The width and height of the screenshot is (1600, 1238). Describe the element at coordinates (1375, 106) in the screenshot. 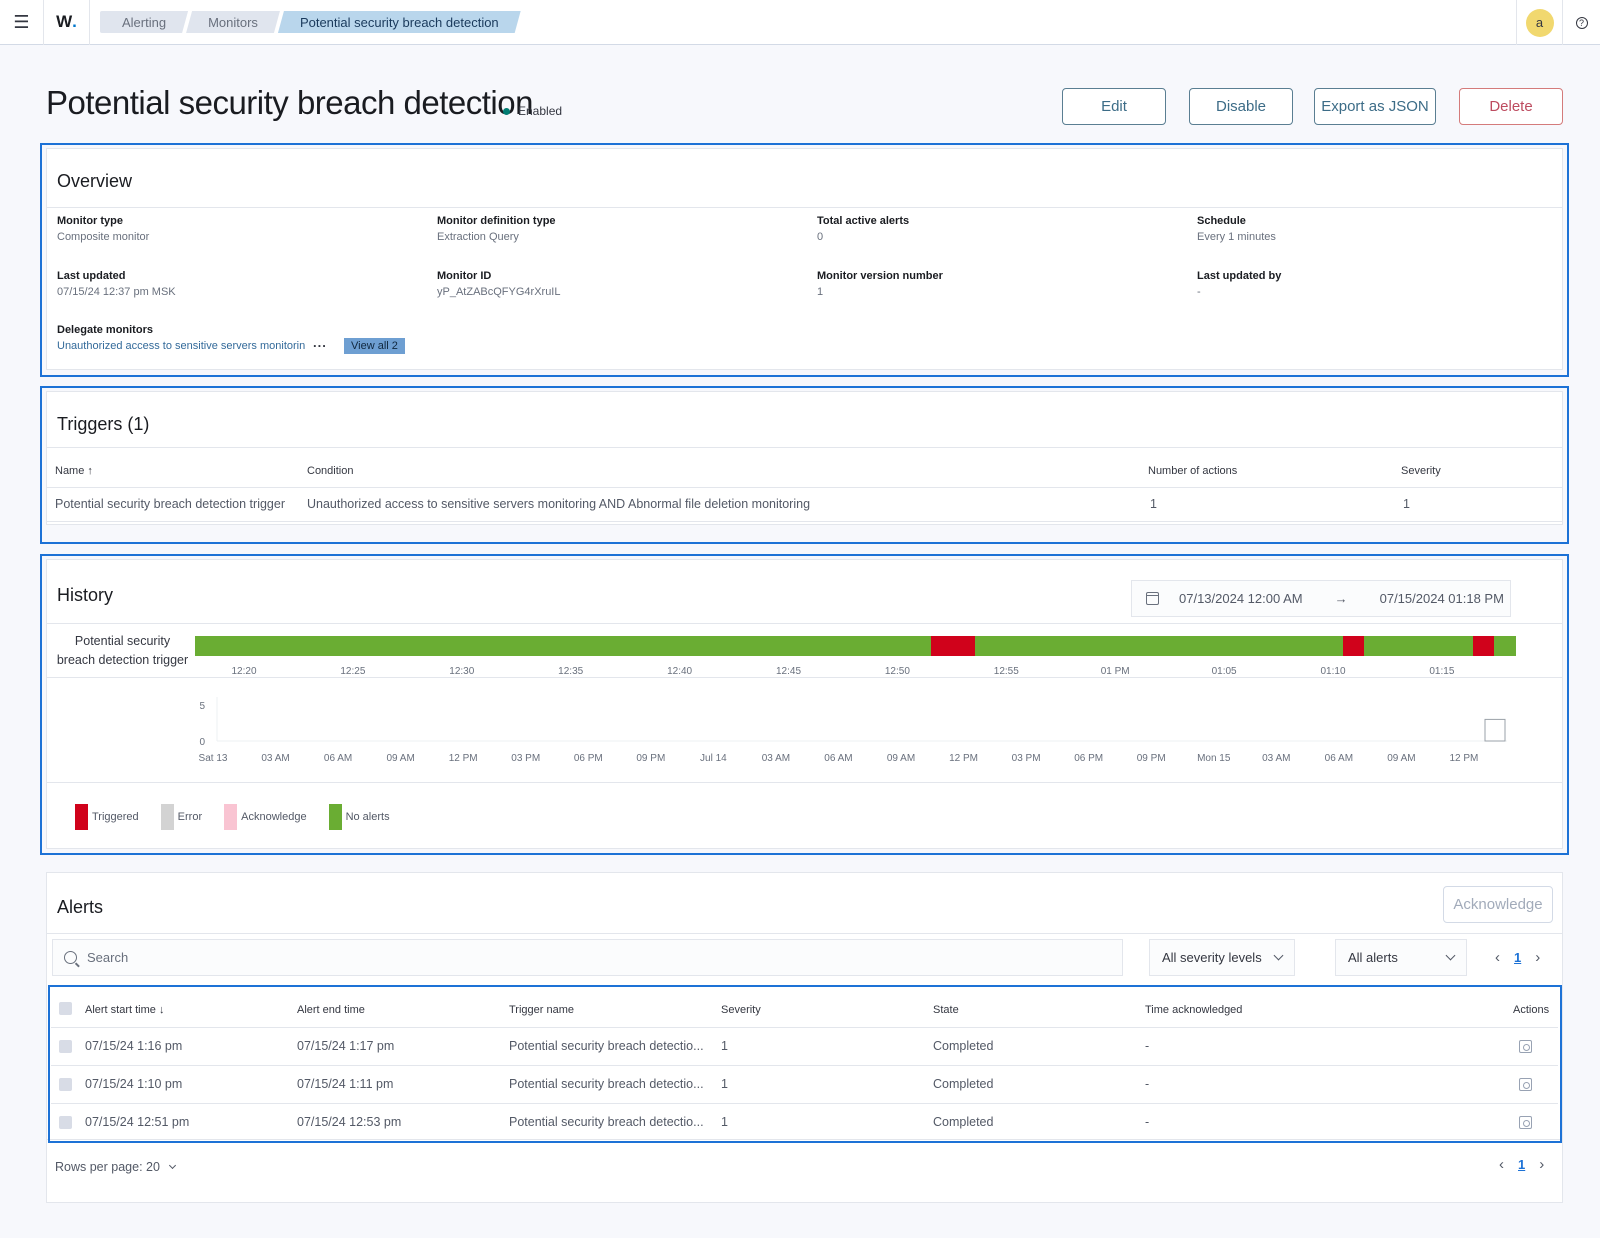

I see `export-json-button: Export as JSON` at that location.